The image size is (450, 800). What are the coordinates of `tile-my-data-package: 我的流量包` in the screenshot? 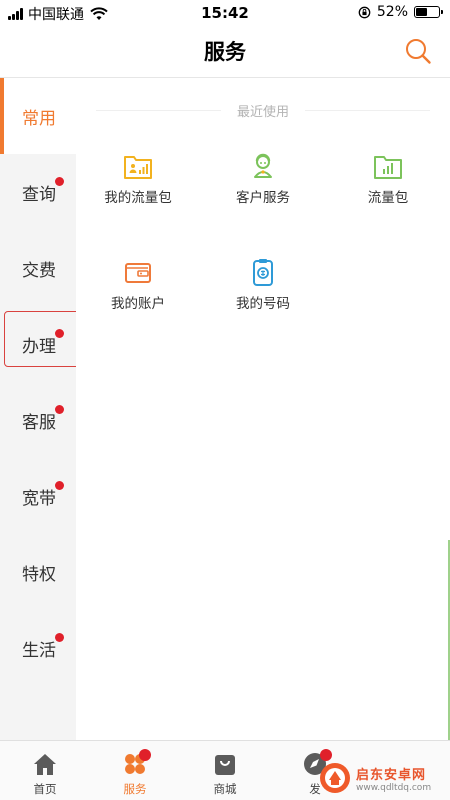 It's located at (138, 188).